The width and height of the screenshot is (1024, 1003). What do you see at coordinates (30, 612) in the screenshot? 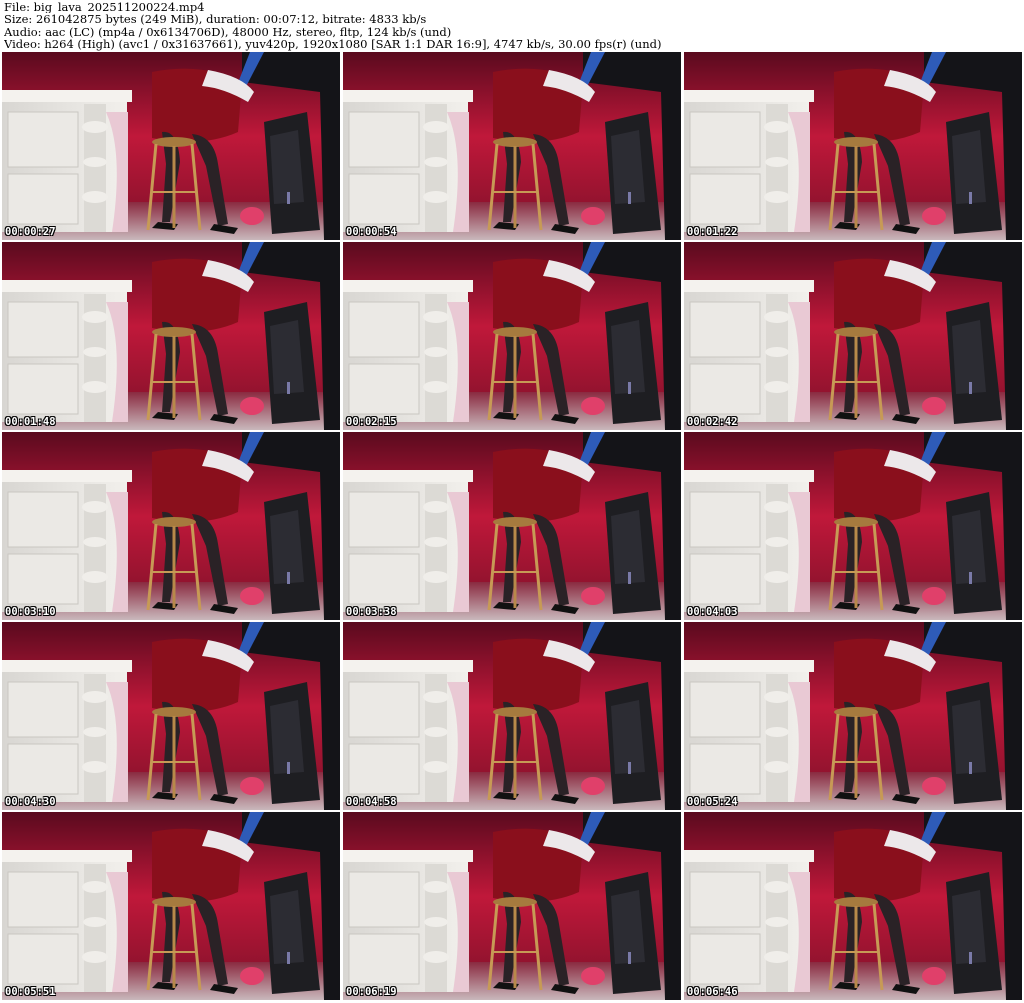
I see `thumbnail-timestamp: 00:03:10` at bounding box center [30, 612].